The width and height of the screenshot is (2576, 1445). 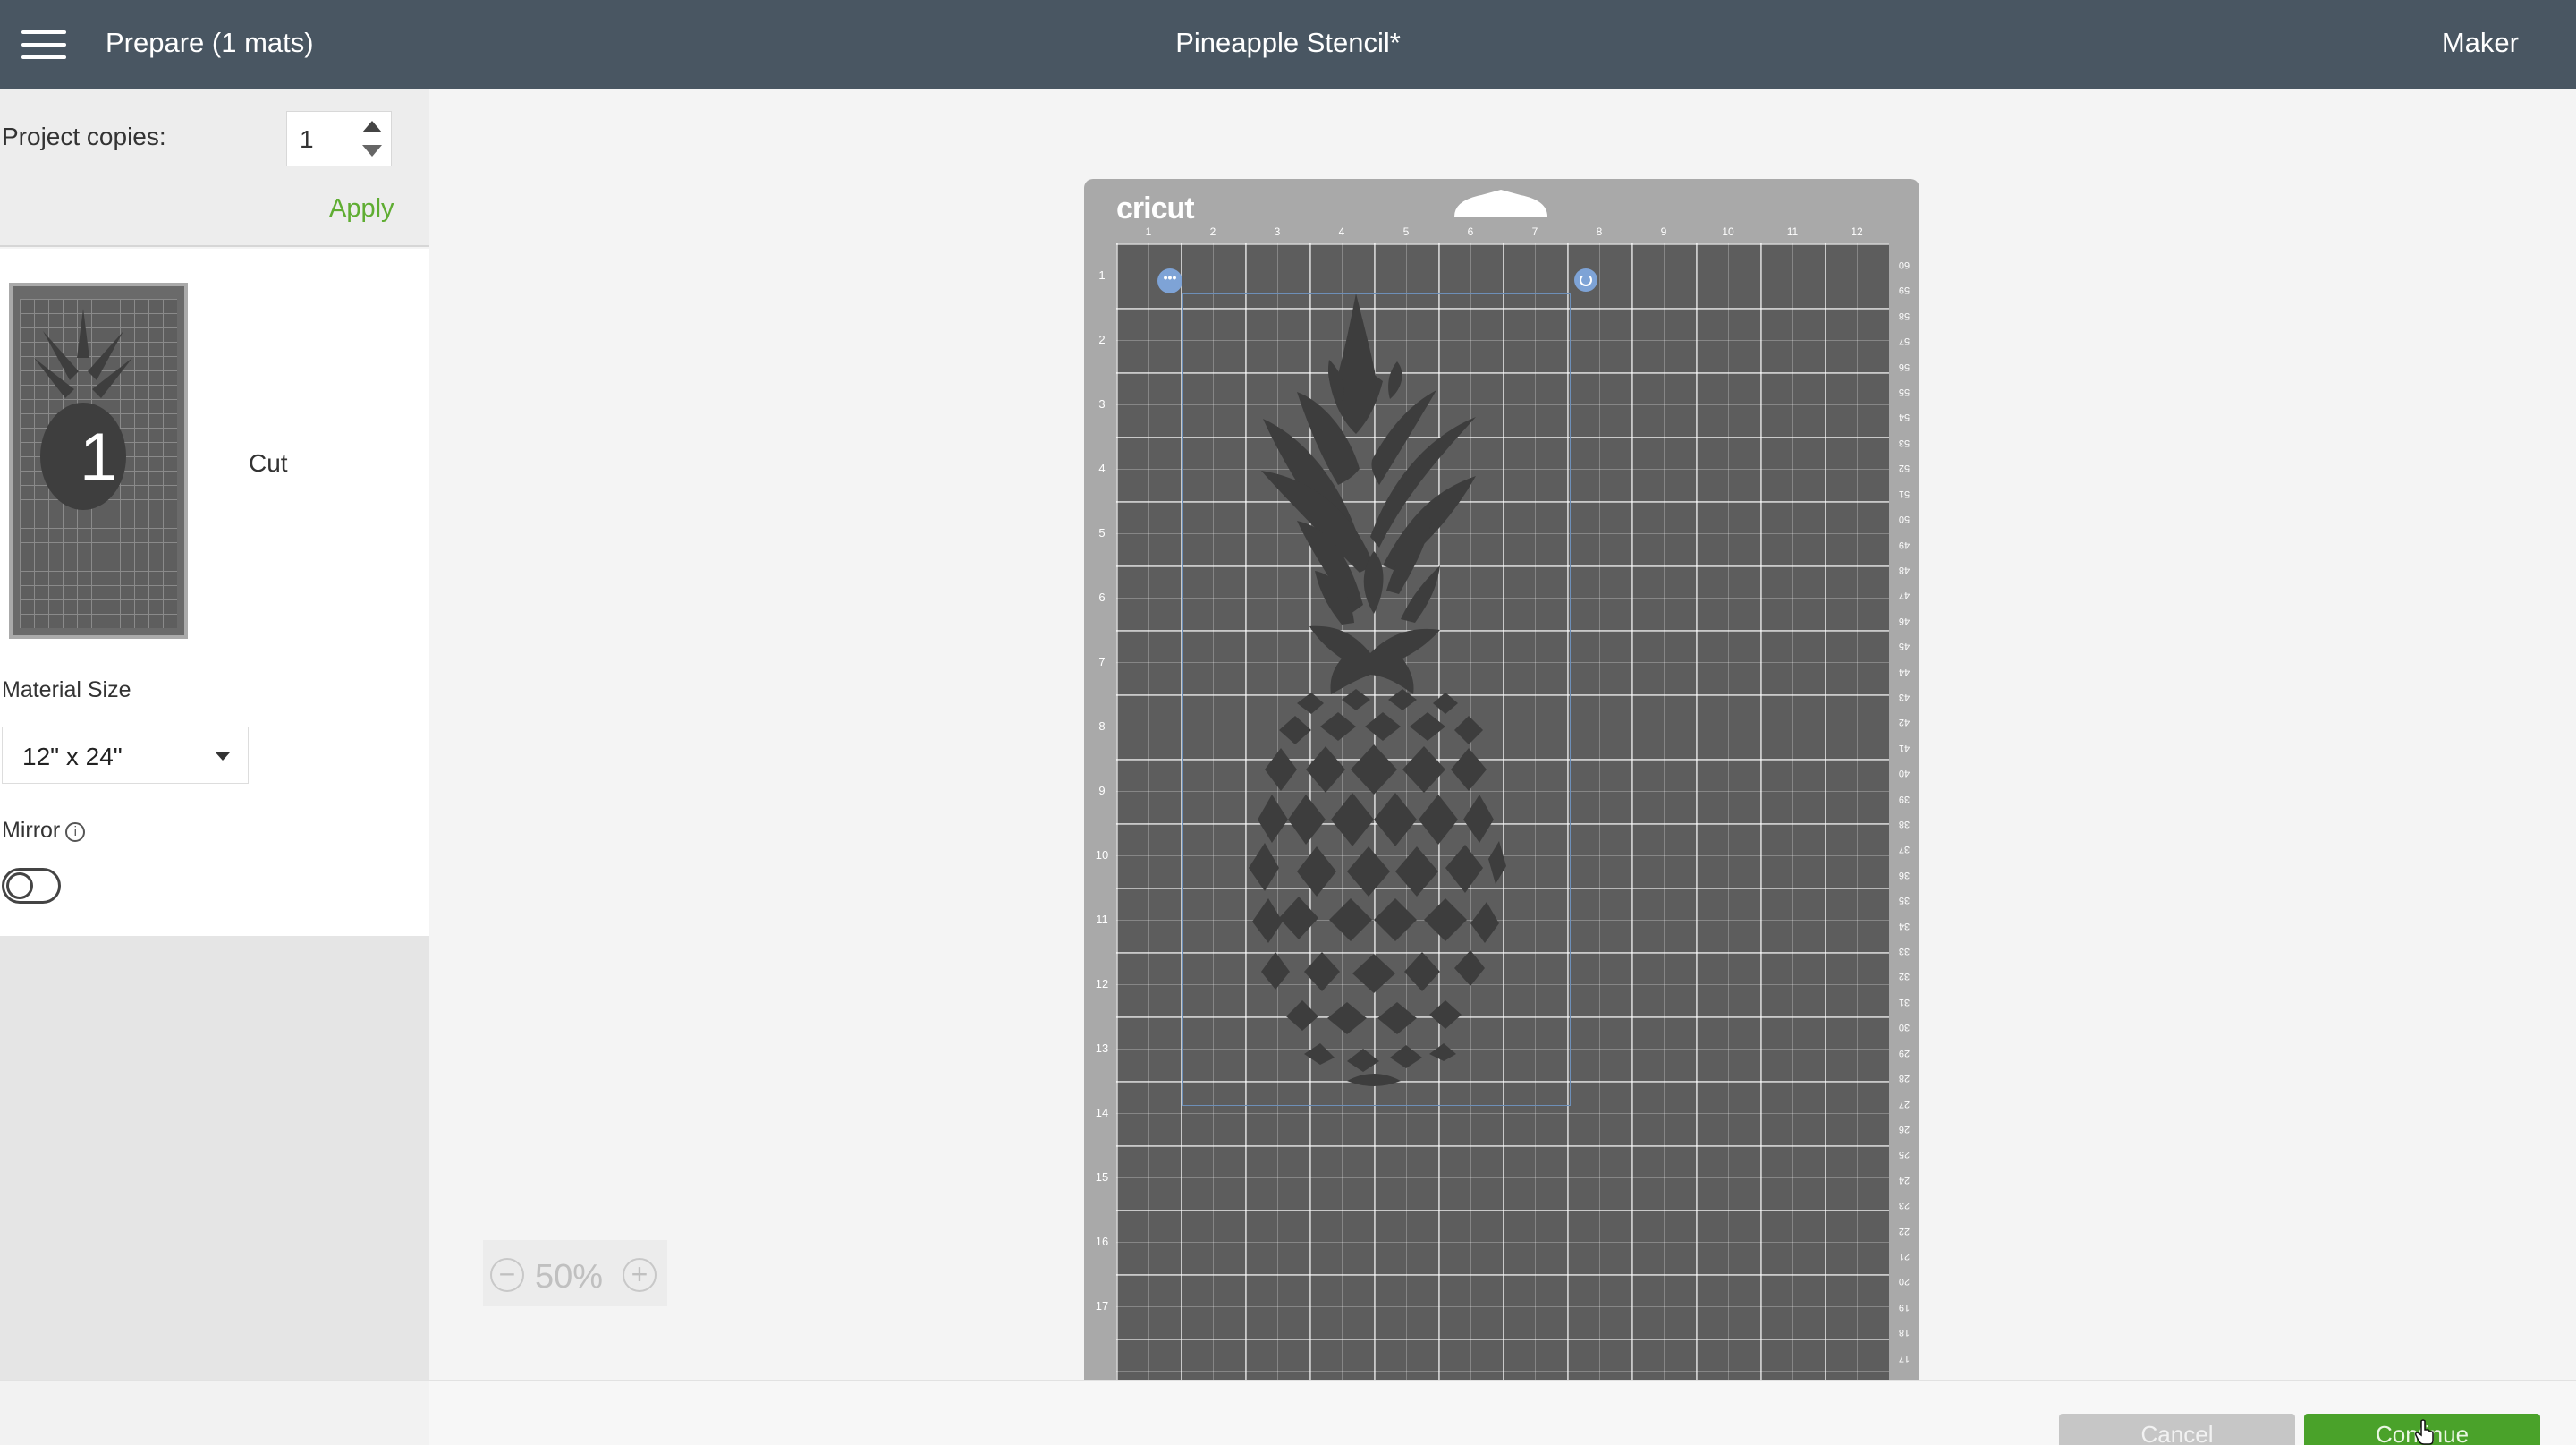 I want to click on selection-bounding-box, so click(x=1376, y=700).